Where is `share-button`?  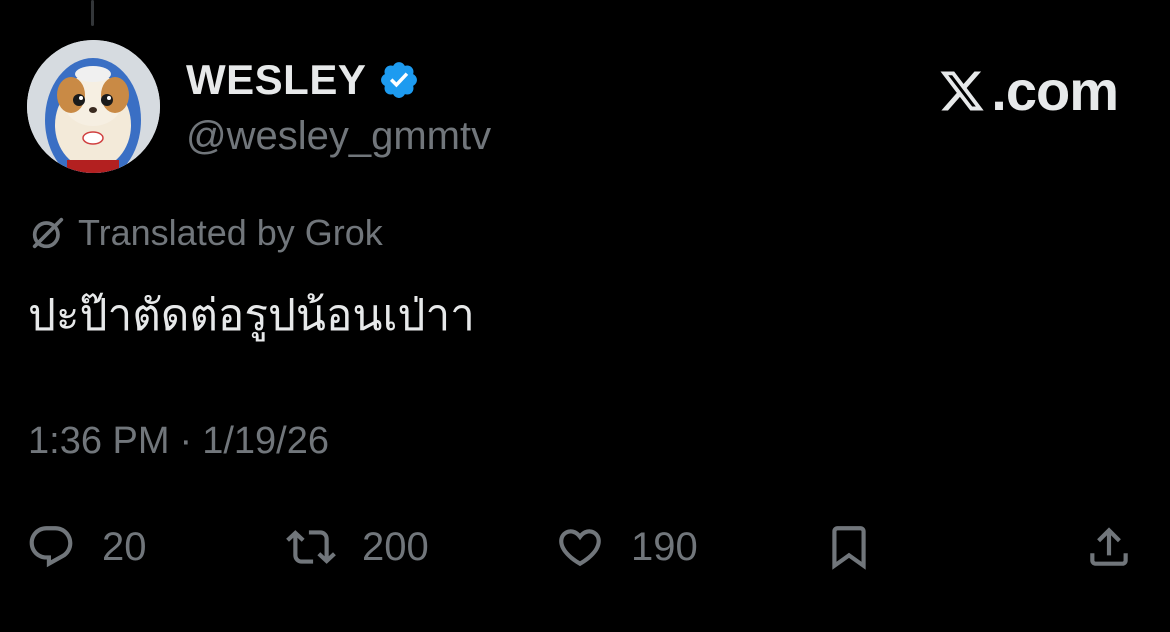
share-button is located at coordinates (1109, 547).